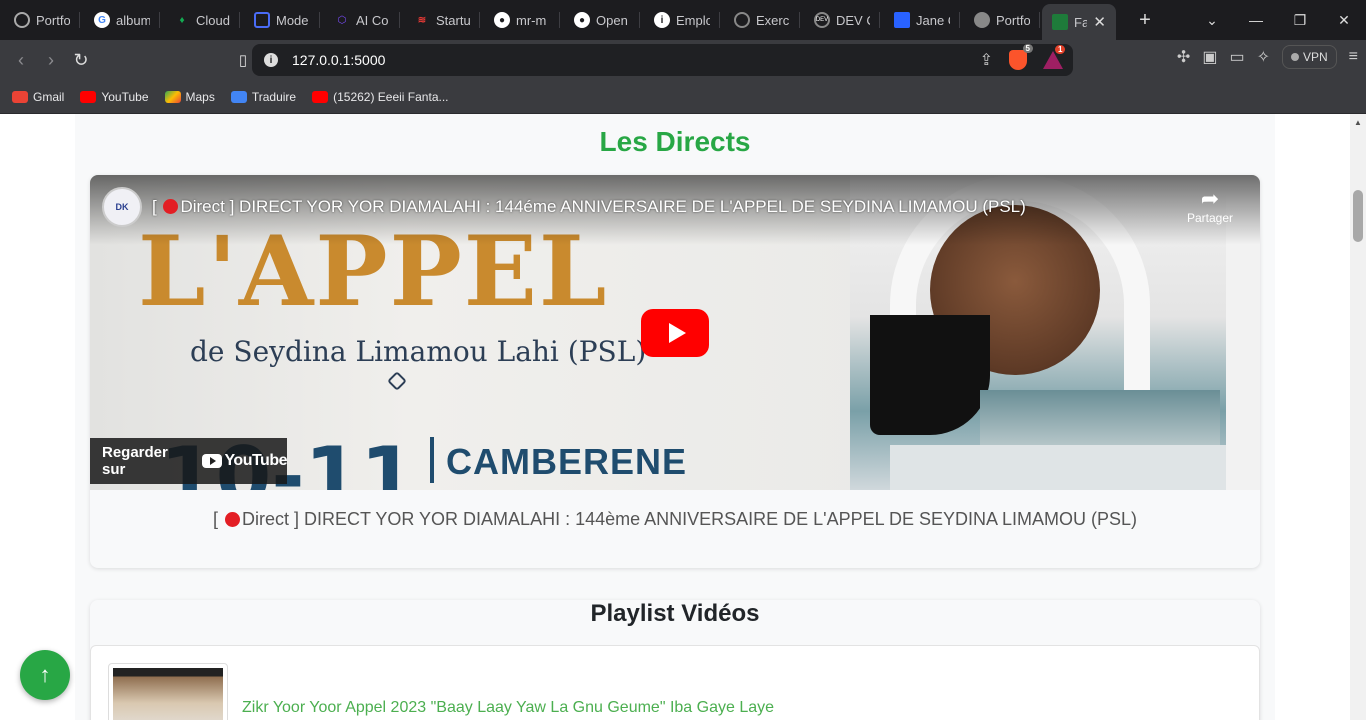 The height and width of the screenshot is (720, 1366). Describe the element at coordinates (154, 206) in the screenshot. I see `title-prefix: [` at that location.